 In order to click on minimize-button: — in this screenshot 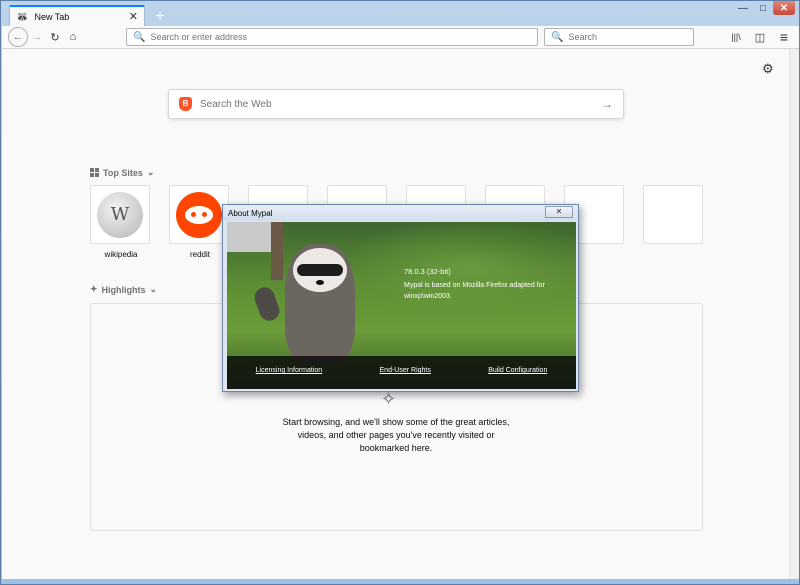, I will do `click(743, 8)`.